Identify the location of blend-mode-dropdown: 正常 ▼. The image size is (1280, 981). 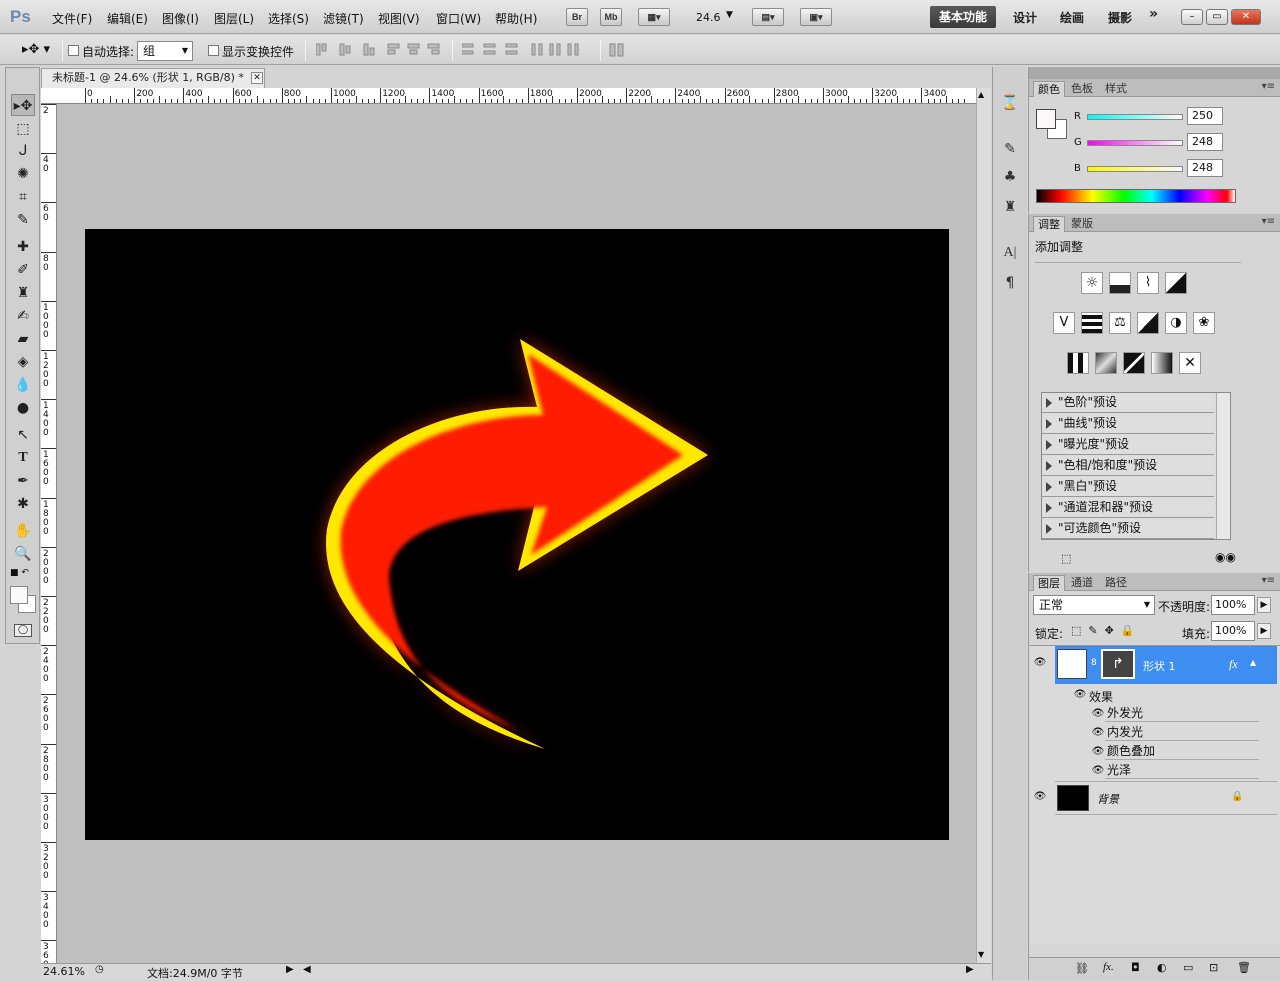
(1094, 605).